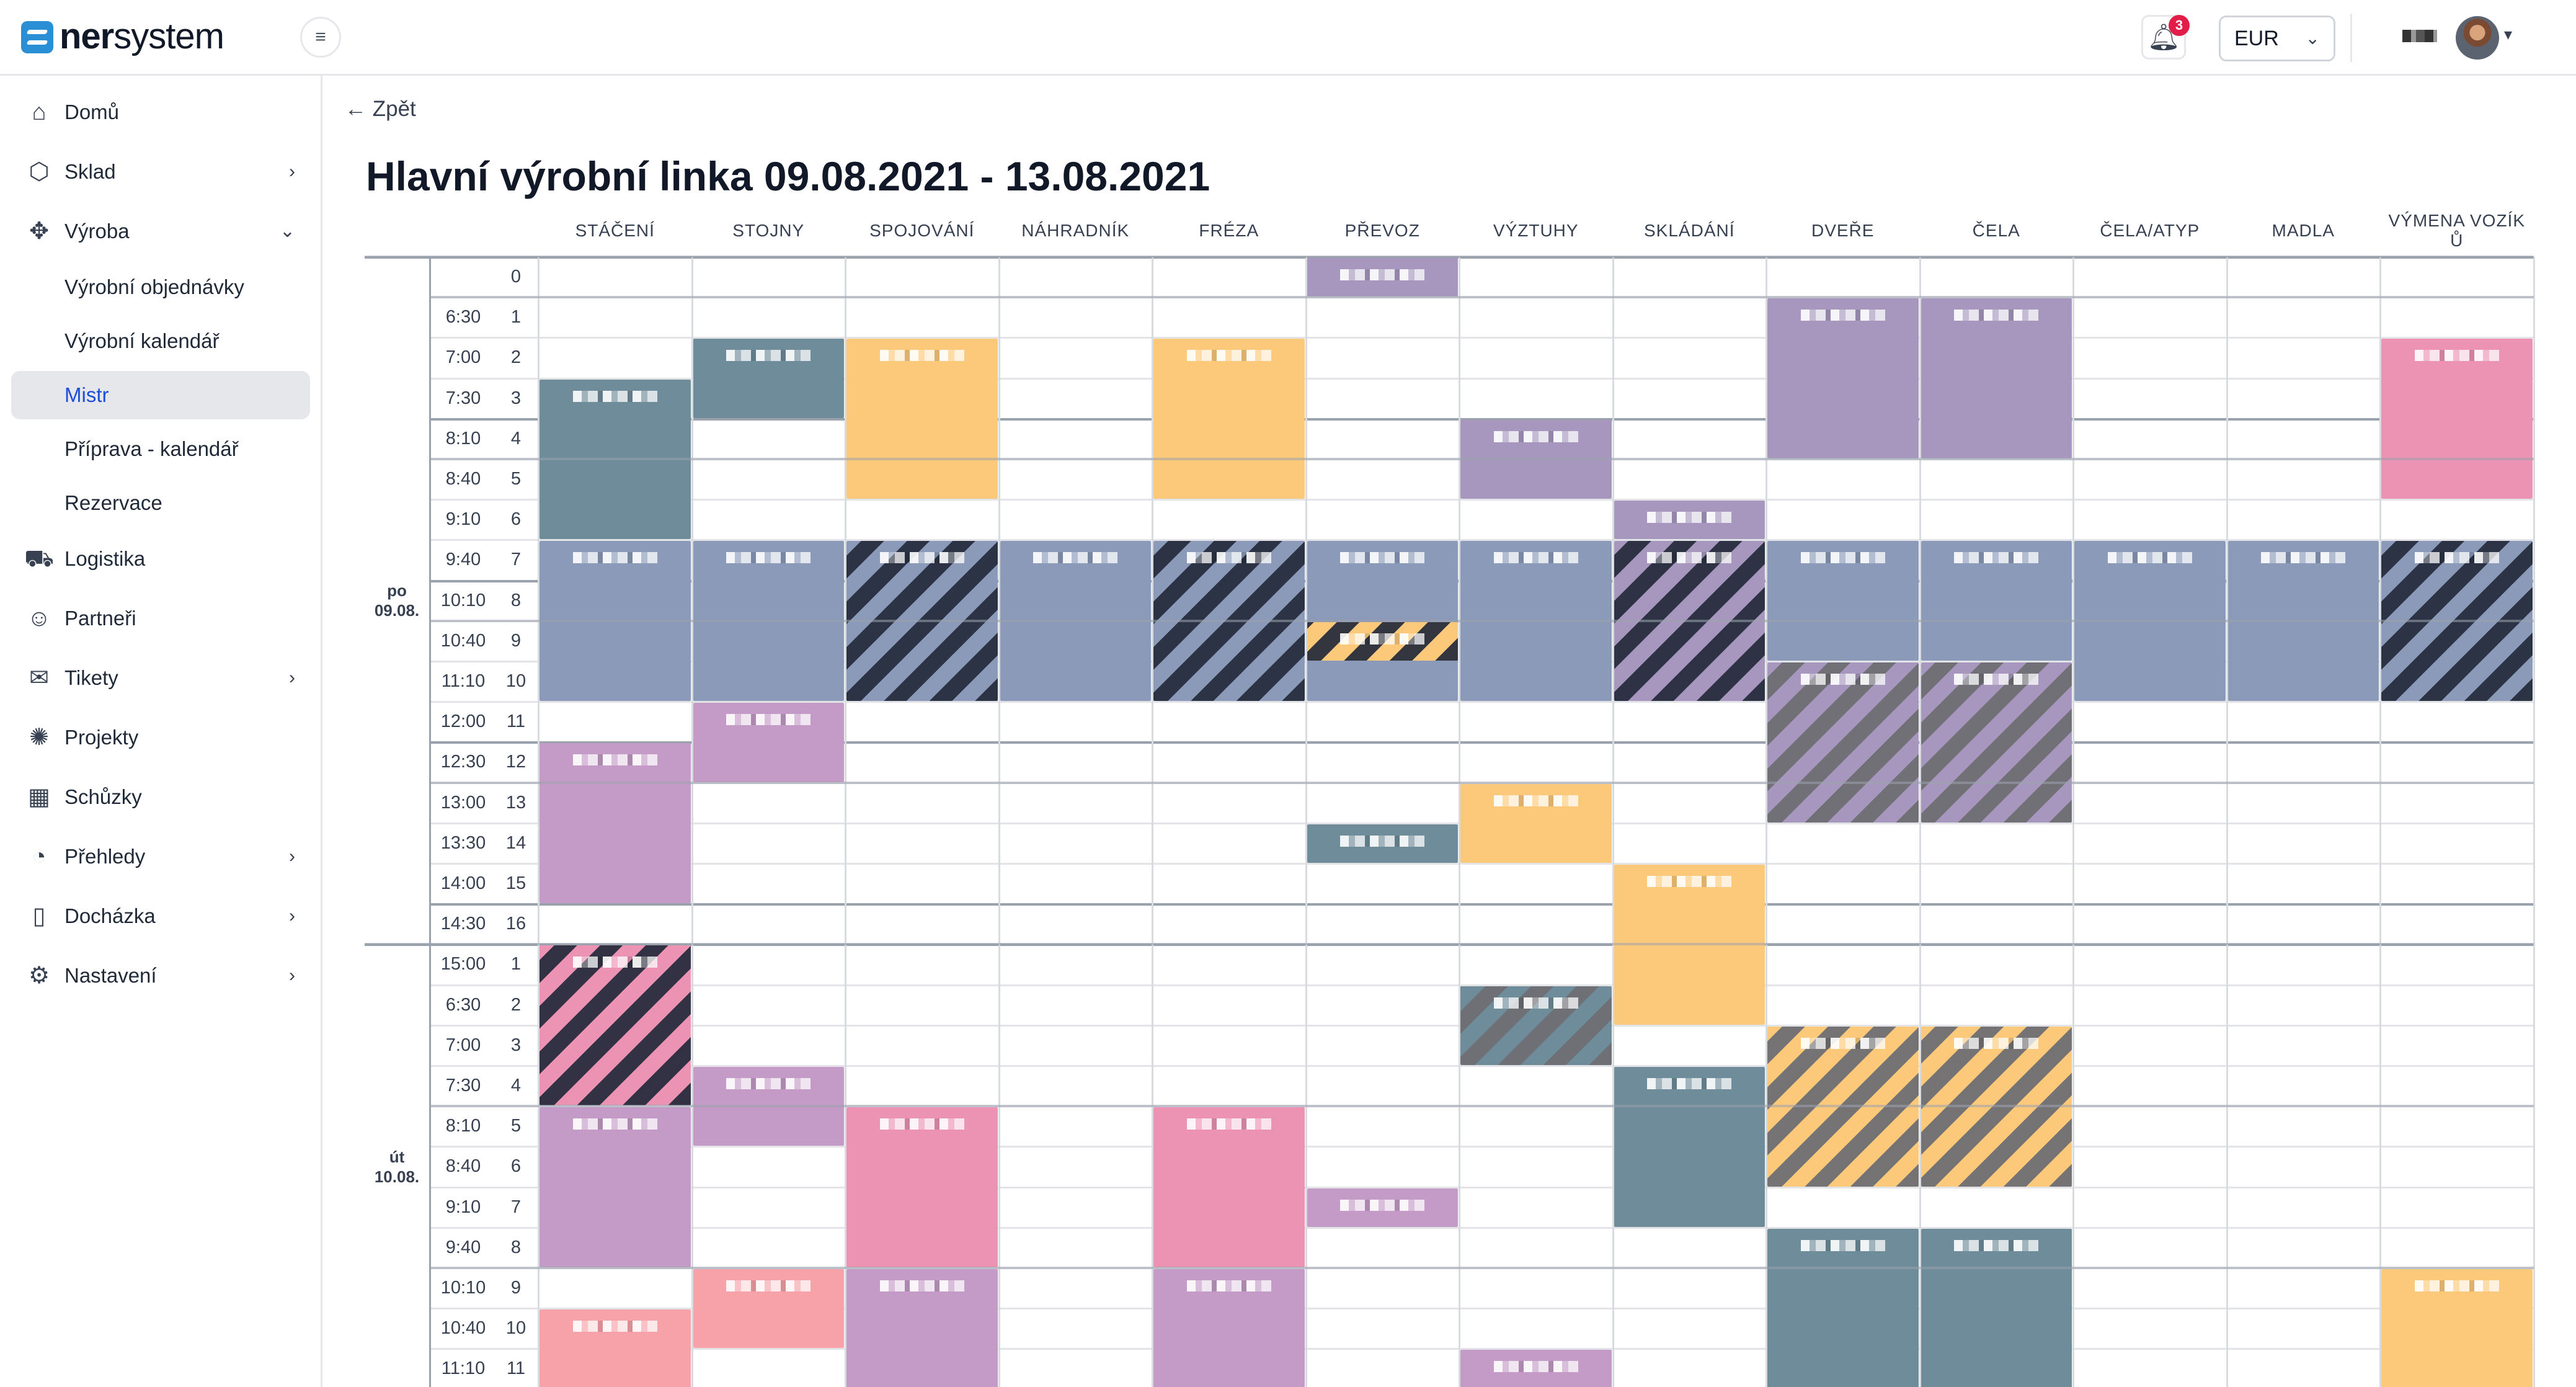 The image size is (2576, 1387). What do you see at coordinates (515, 924) in the screenshot?
I see `slot-number: 16` at bounding box center [515, 924].